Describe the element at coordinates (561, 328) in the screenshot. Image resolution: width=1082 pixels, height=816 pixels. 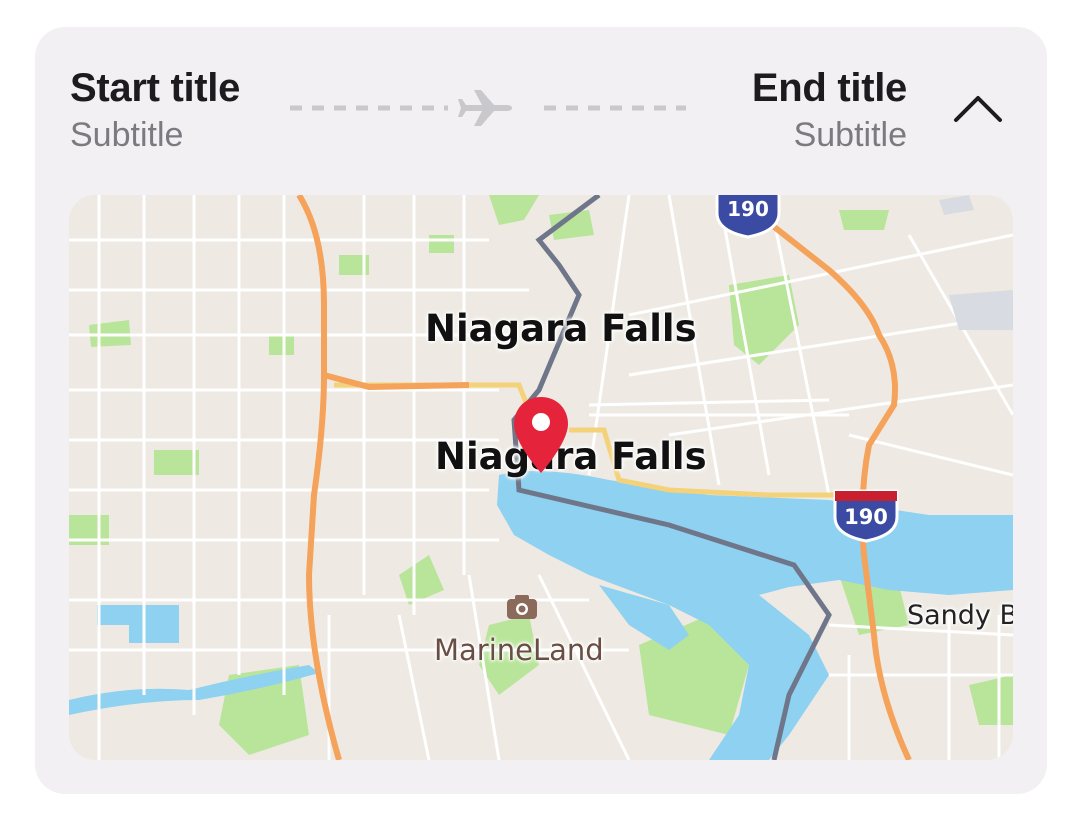
I see `map-label-city-upper: Niagara Falls` at that location.